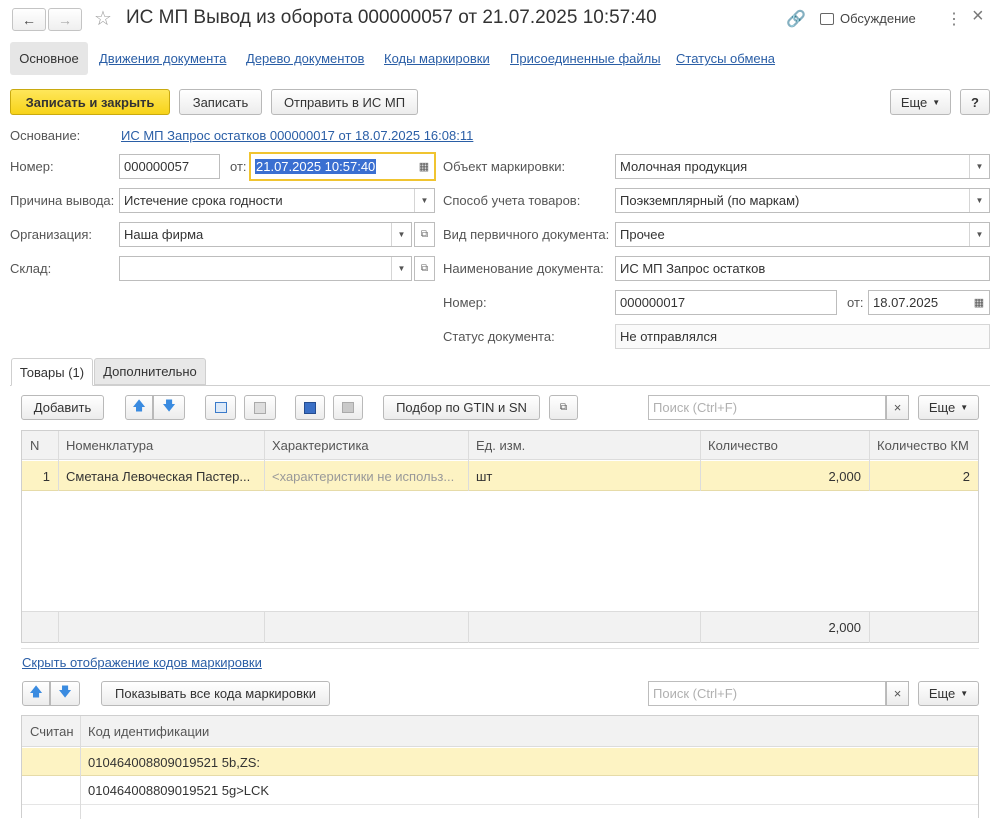  I want to click on row-quantity: 2,000, so click(784, 476).